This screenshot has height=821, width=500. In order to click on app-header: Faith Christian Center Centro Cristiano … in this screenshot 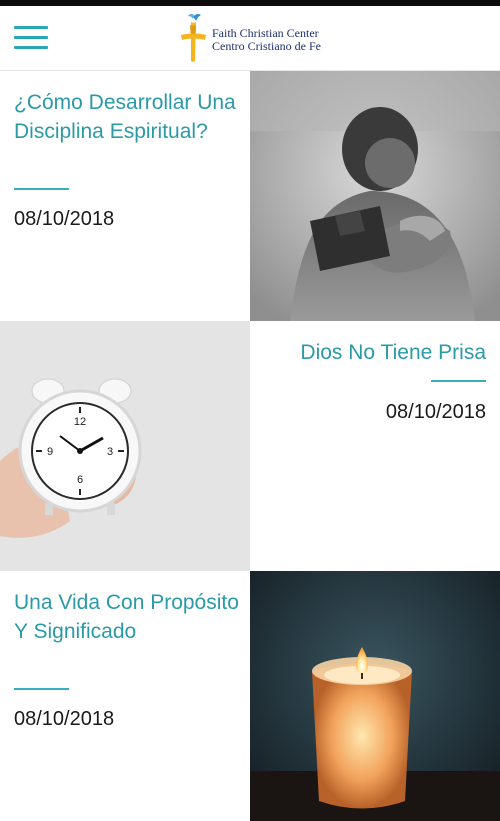, I will do `click(250, 38)`.